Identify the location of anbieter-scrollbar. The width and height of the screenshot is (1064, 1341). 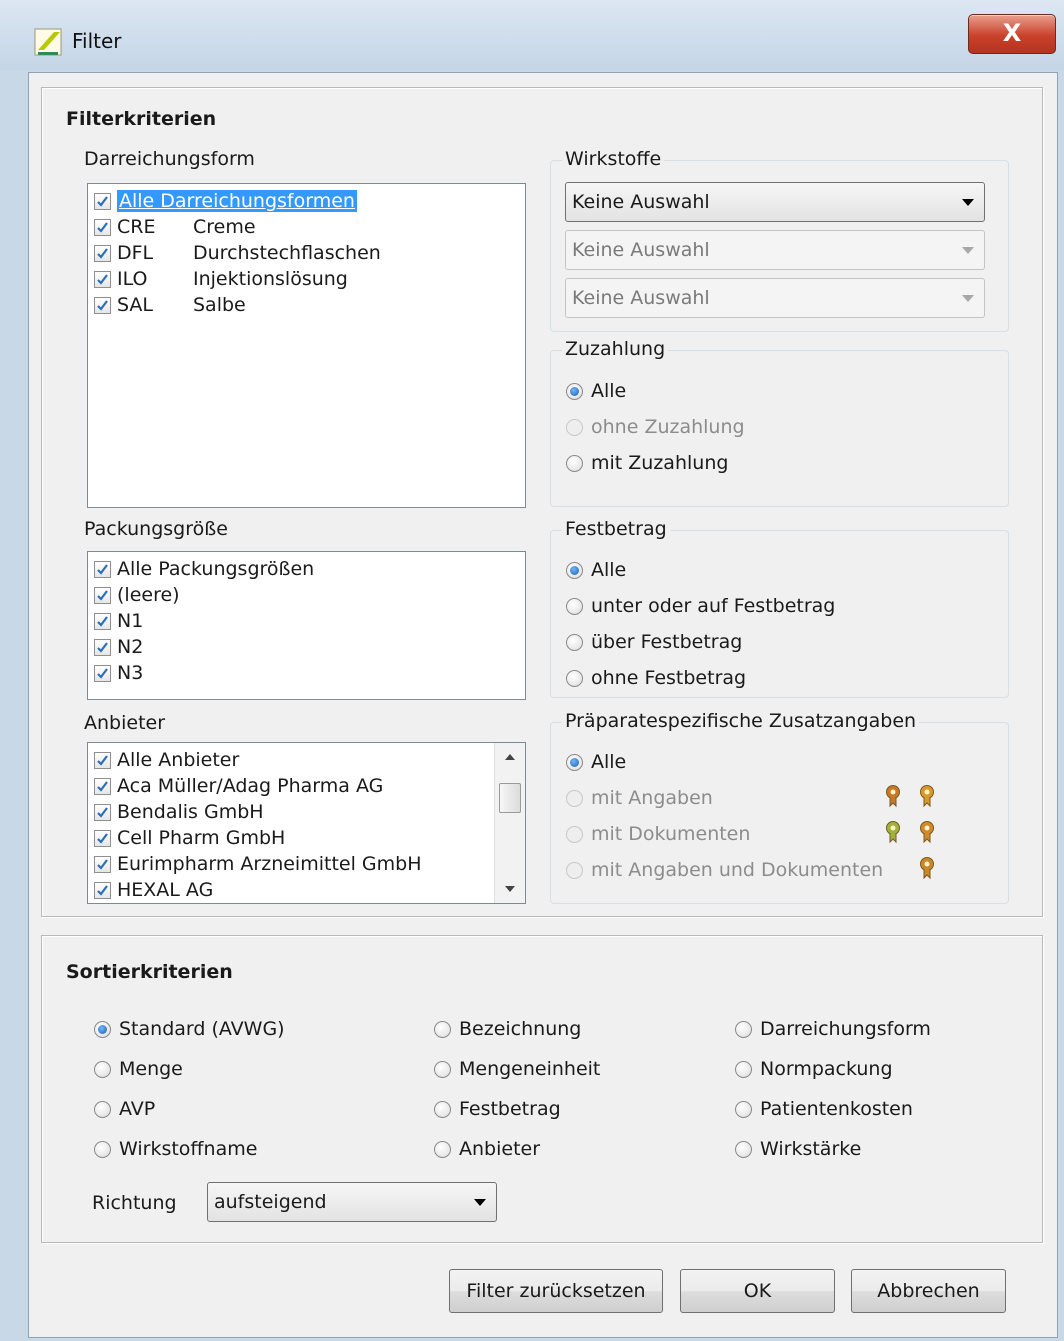
(509, 823).